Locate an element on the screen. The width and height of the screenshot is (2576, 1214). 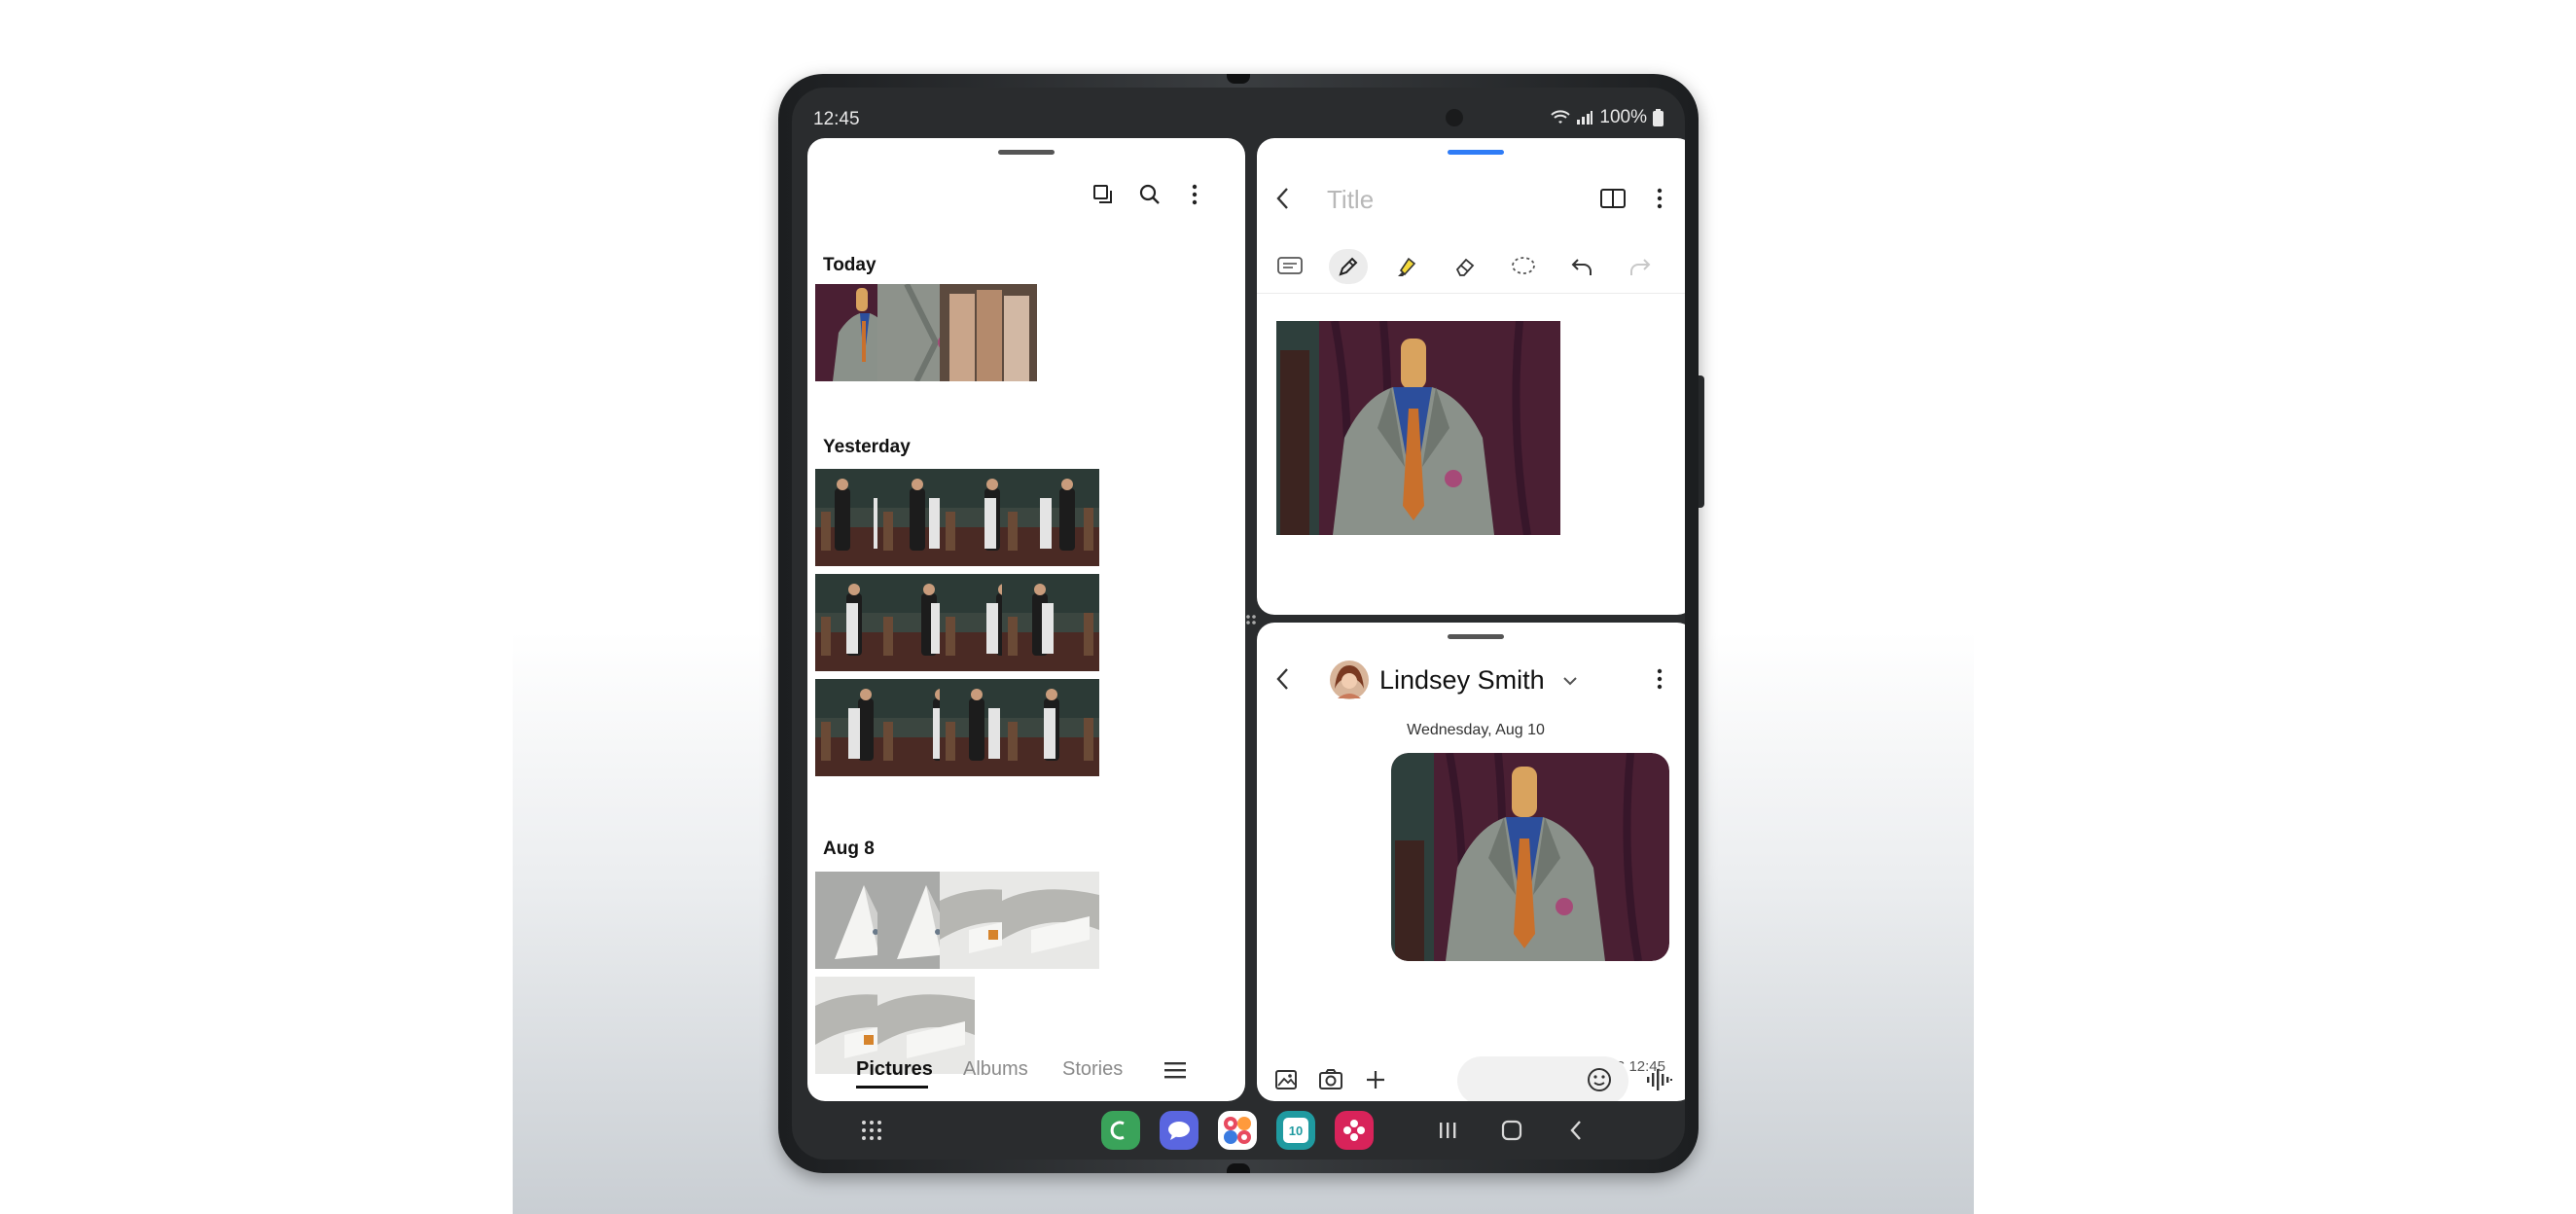
drag-handle-active is located at coordinates (1476, 152).